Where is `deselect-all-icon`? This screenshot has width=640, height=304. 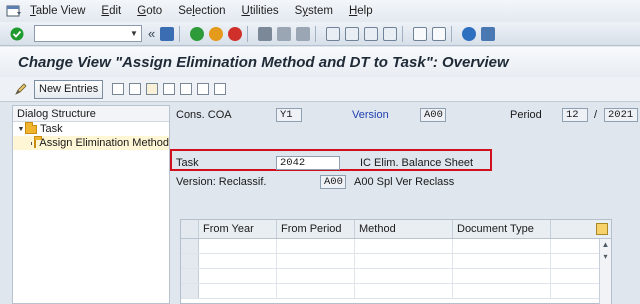 deselect-all-icon is located at coordinates (203, 89).